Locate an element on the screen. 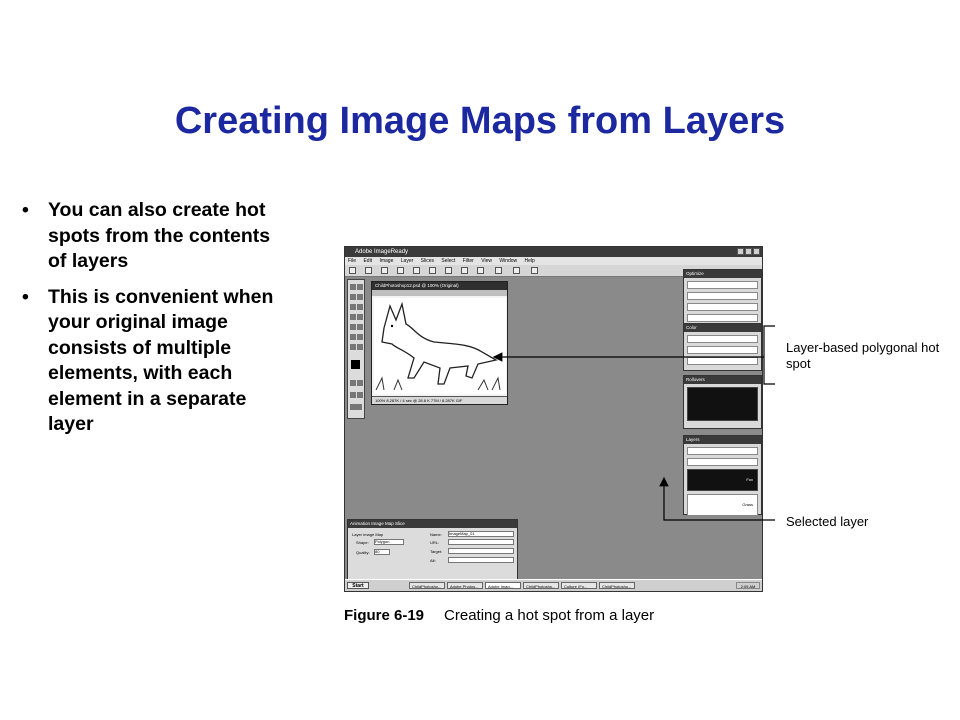  figure-number: Figure 6-19 is located at coordinates (384, 615).